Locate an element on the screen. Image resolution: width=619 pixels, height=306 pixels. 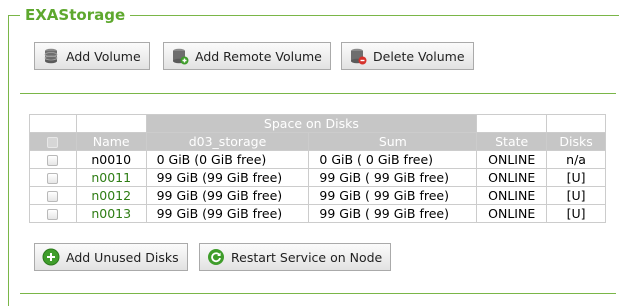
add-remote-volume-label: Add Remote Volume is located at coordinates (258, 56).